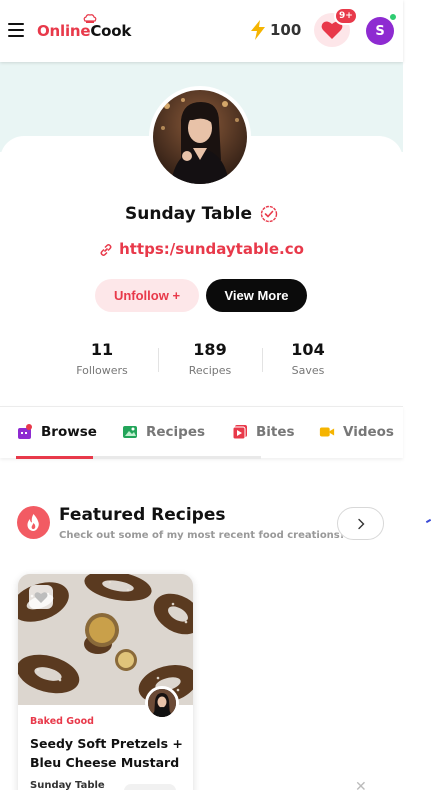 This screenshot has height=790, width=431. I want to click on tab-bites: Bites, so click(263, 432).